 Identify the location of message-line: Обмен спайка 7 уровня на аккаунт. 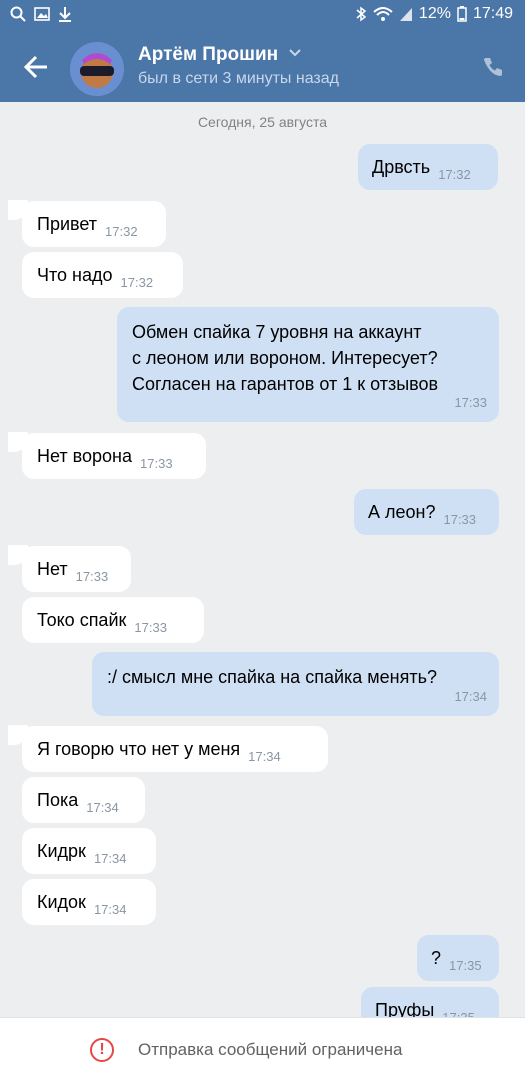
(277, 332).